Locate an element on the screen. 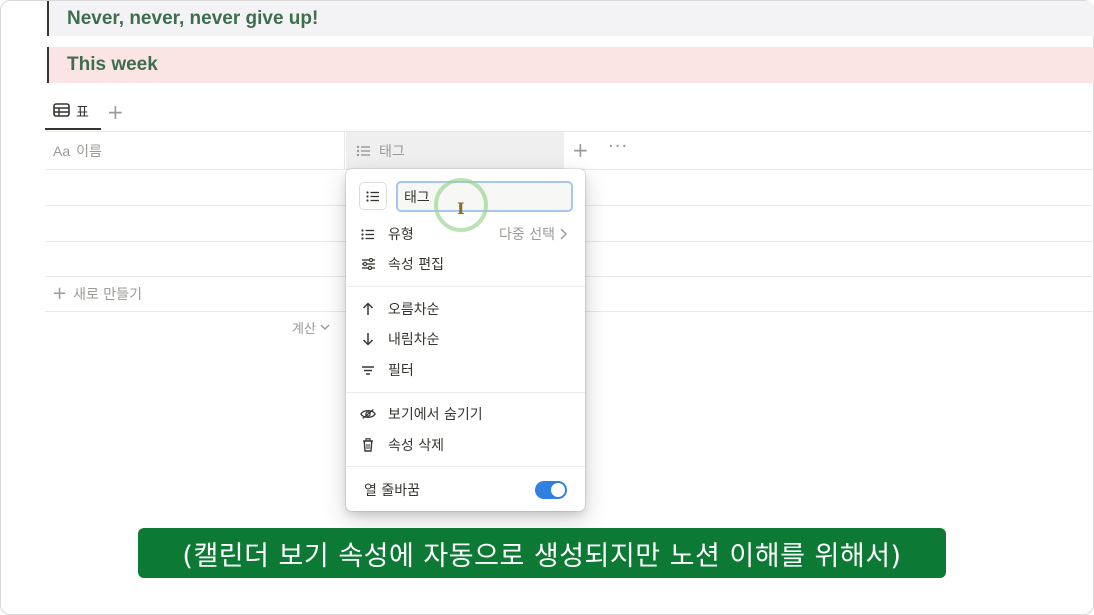  type-value-label: 다중 선택 is located at coordinates (527, 235).